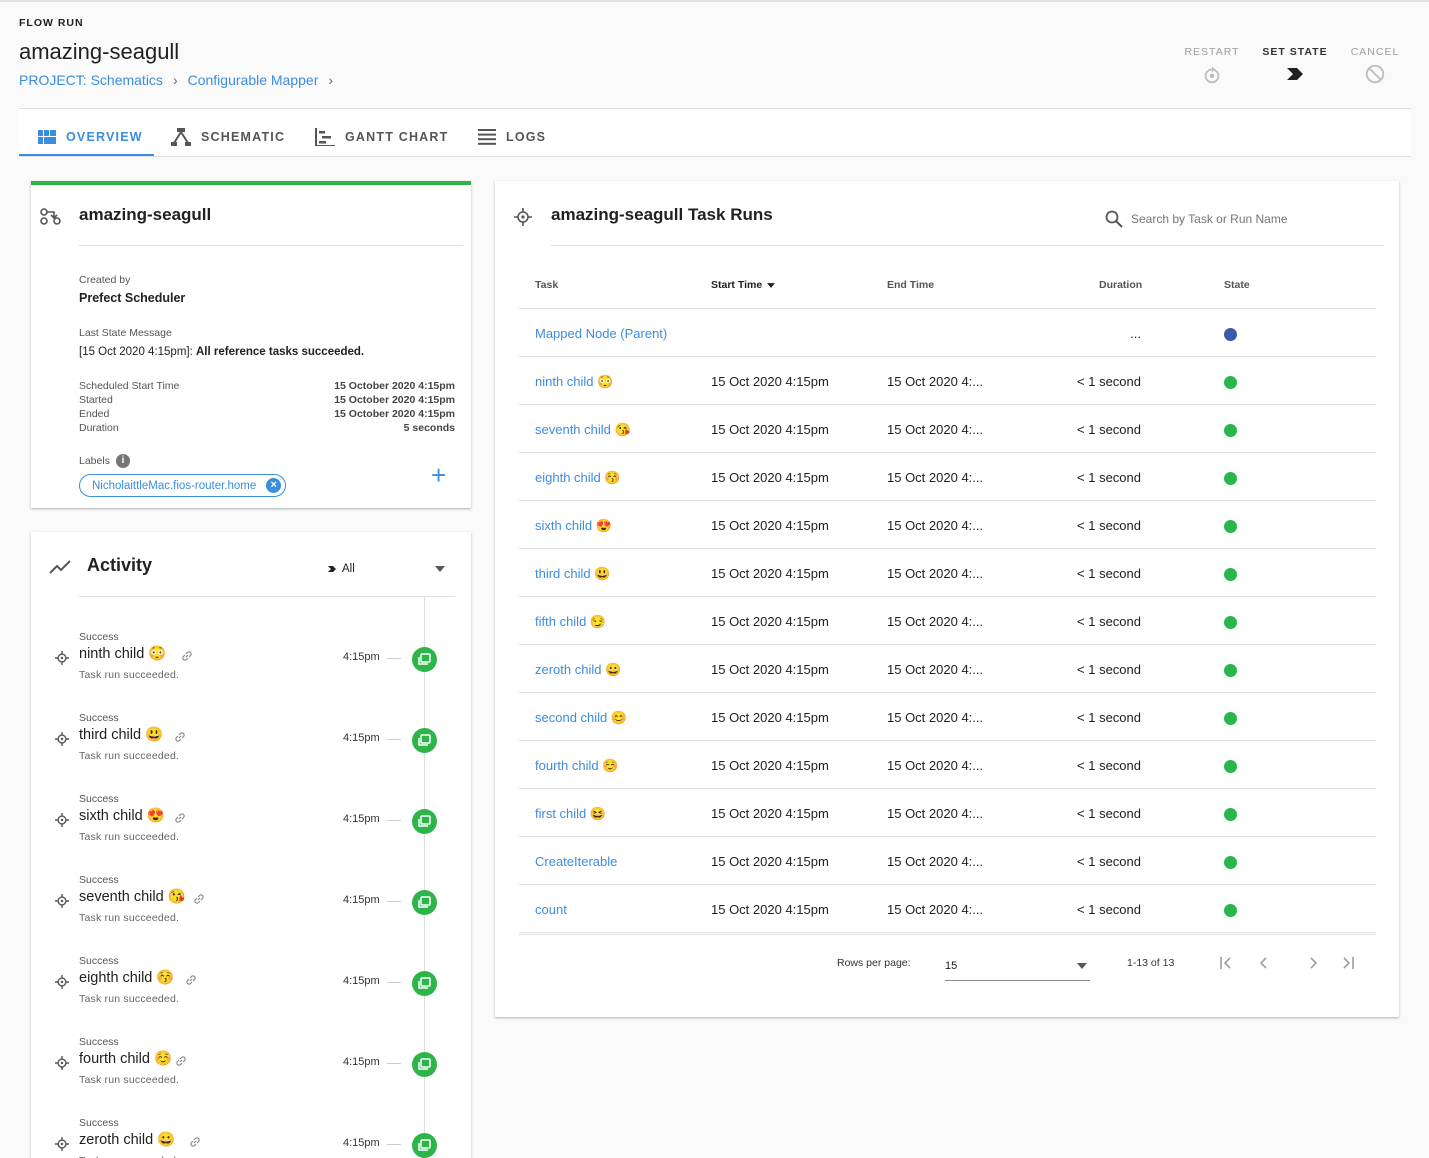 This screenshot has height=1158, width=1429. I want to click on task-search-field, so click(1245, 219).